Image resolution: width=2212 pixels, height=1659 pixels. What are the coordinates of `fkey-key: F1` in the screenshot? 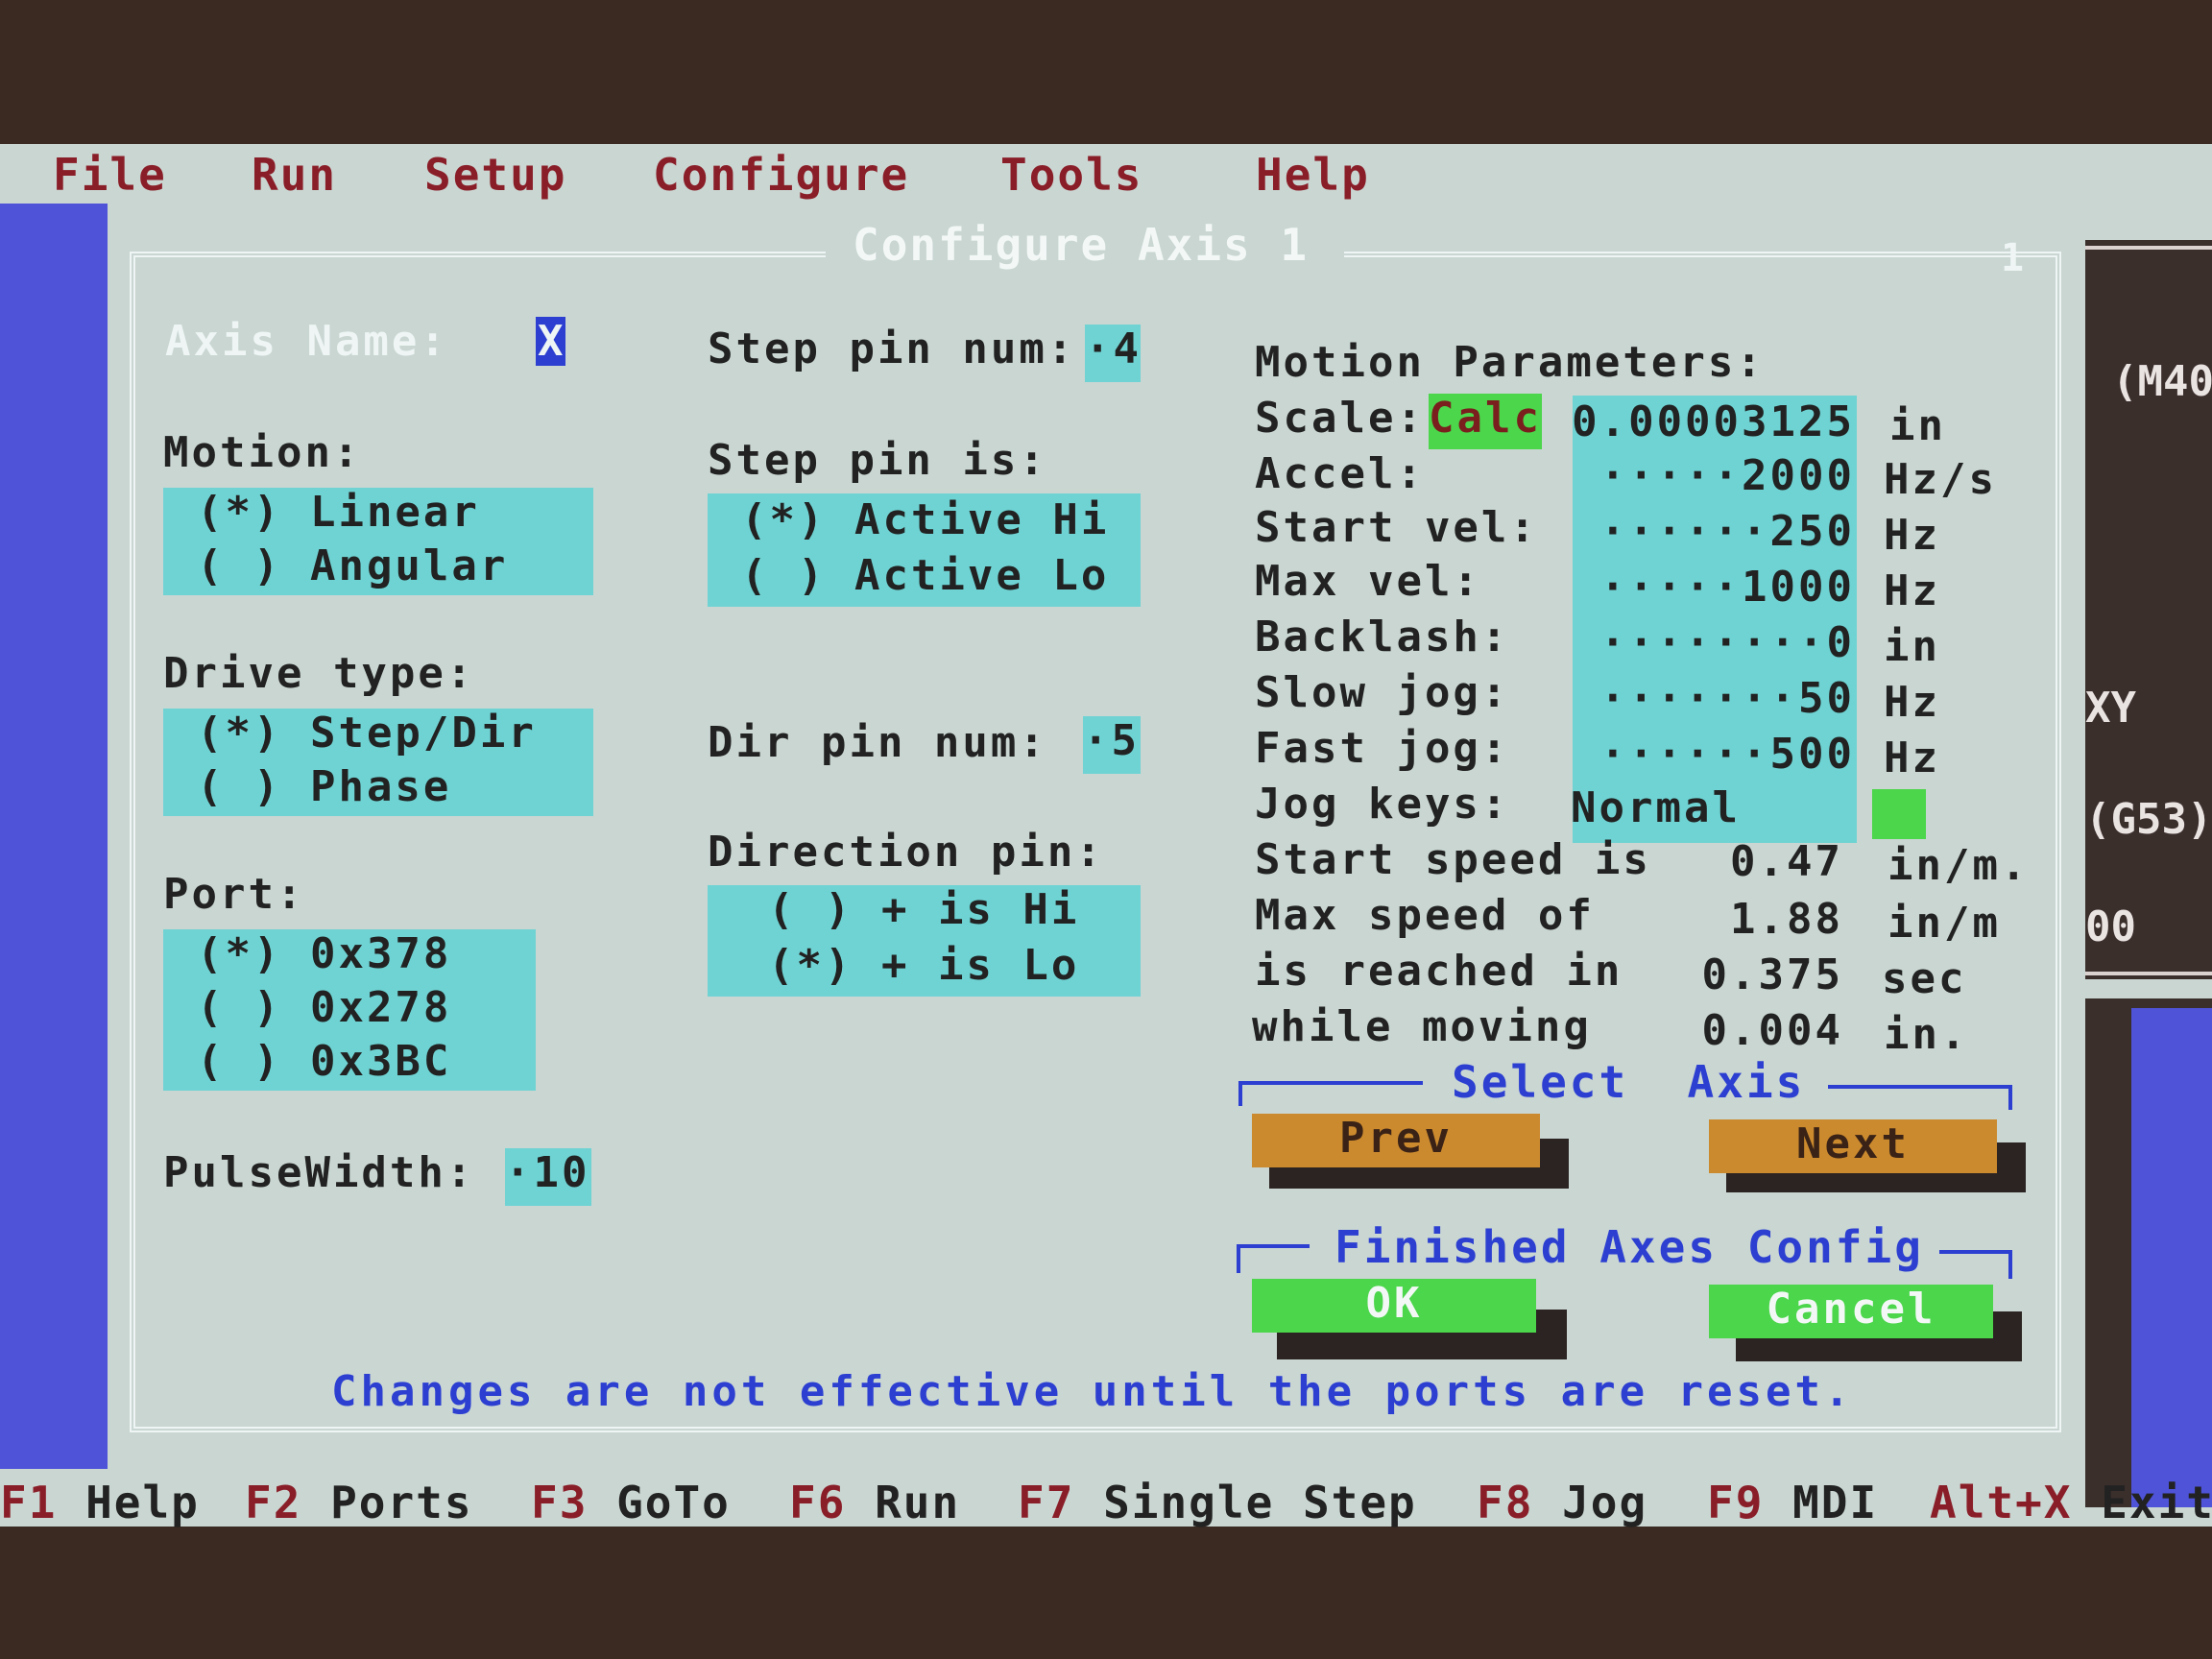 It's located at (29, 1502).